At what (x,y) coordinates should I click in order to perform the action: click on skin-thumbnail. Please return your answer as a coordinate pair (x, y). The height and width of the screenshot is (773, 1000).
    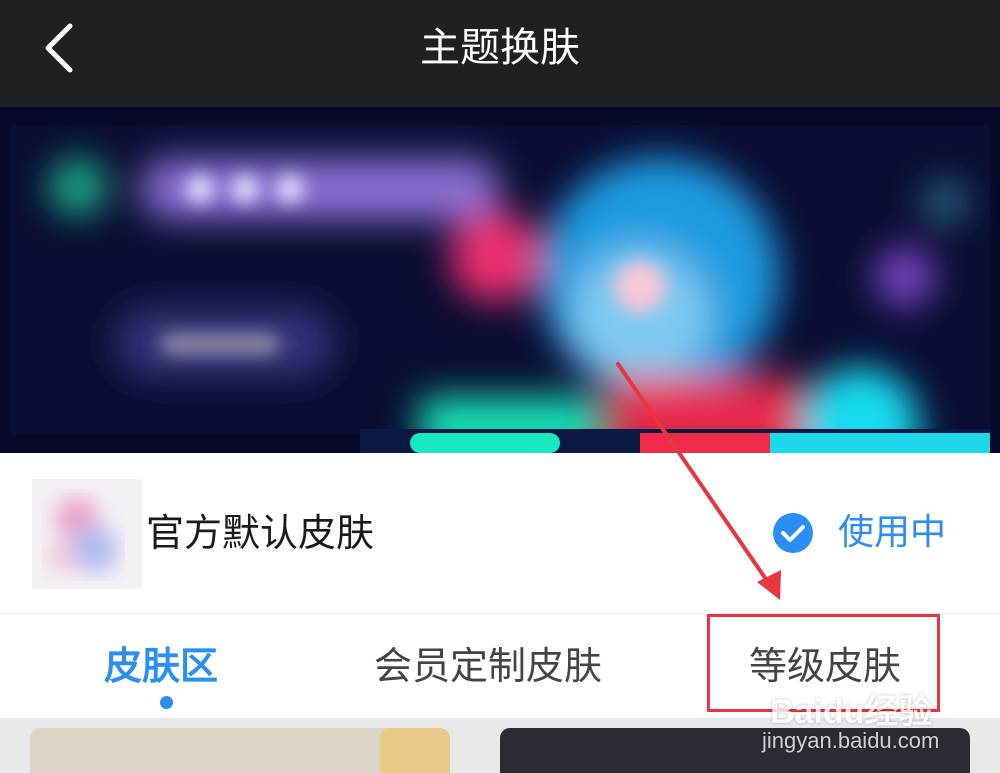
    Looking at the image, I should click on (87, 534).